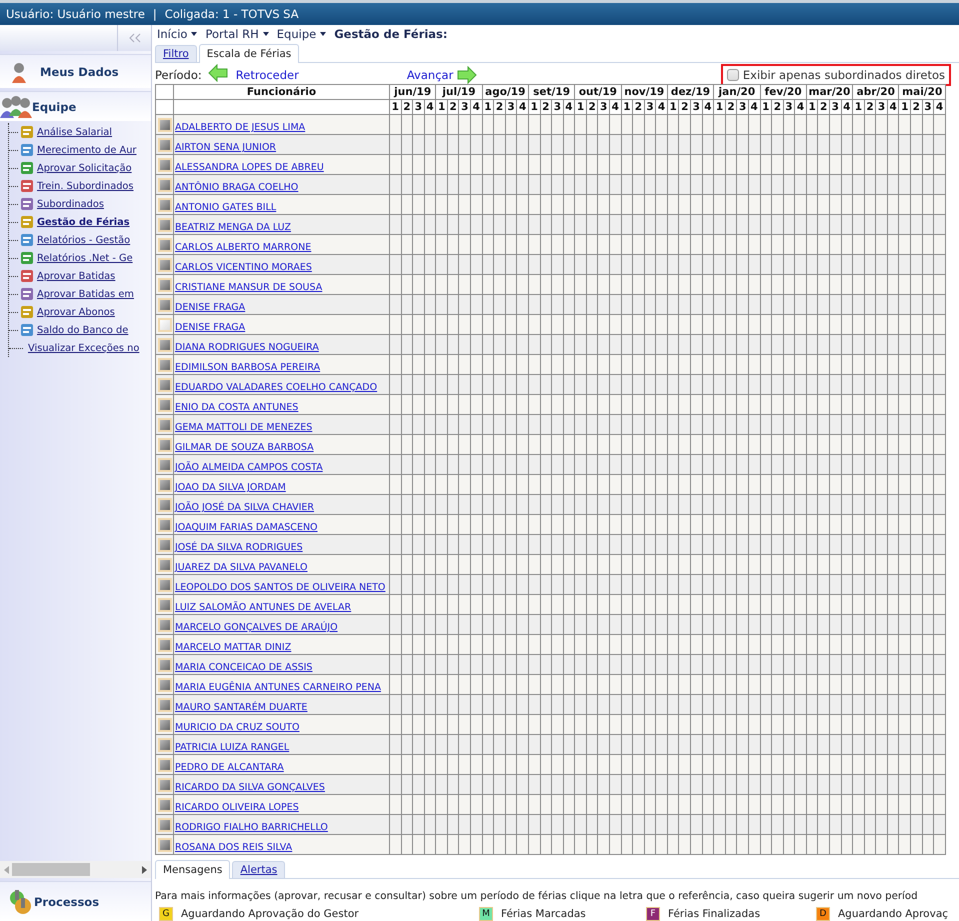  What do you see at coordinates (70, 204) in the screenshot?
I see `sidebar-link: Subordinados` at bounding box center [70, 204].